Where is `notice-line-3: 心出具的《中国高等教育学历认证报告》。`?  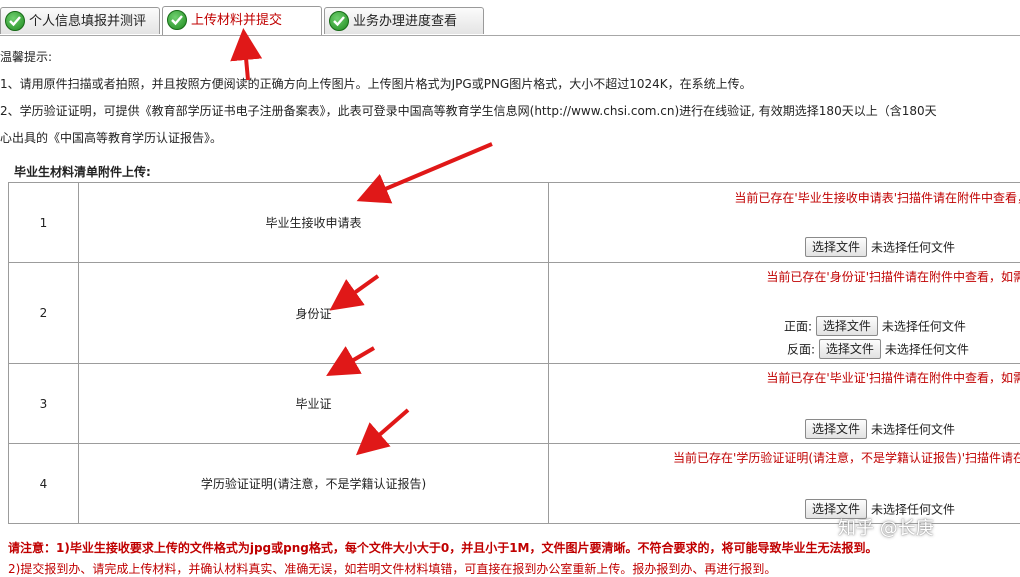
notice-line-3: 心出具的《中国高等教育学历认证报告》。 is located at coordinates (111, 137).